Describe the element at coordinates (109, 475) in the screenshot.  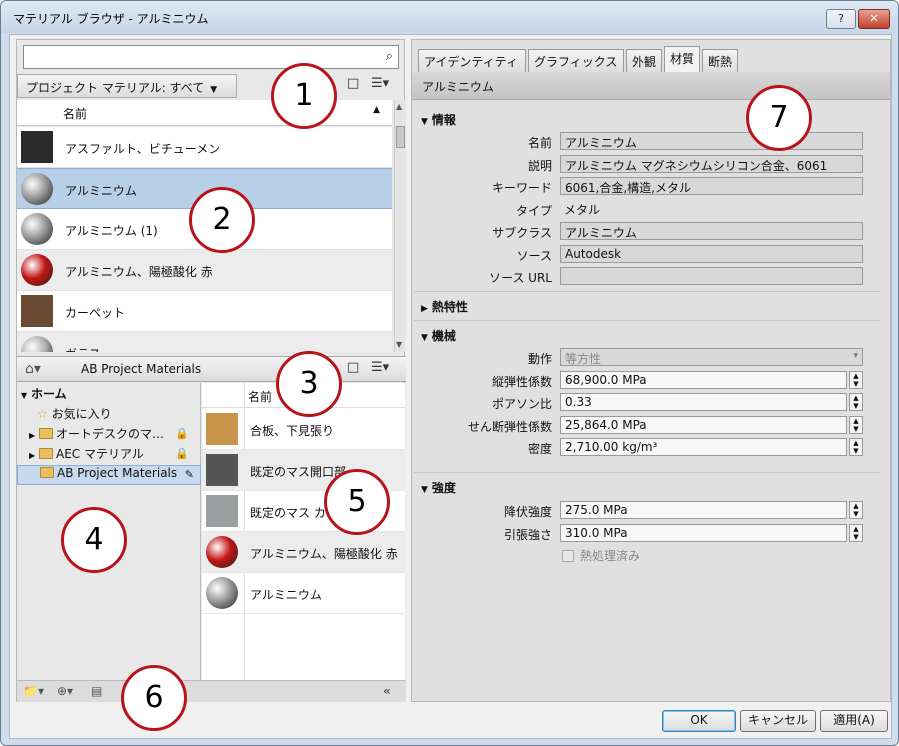
I see `tree-item-ab-project: AB Project Materials ✎` at that location.